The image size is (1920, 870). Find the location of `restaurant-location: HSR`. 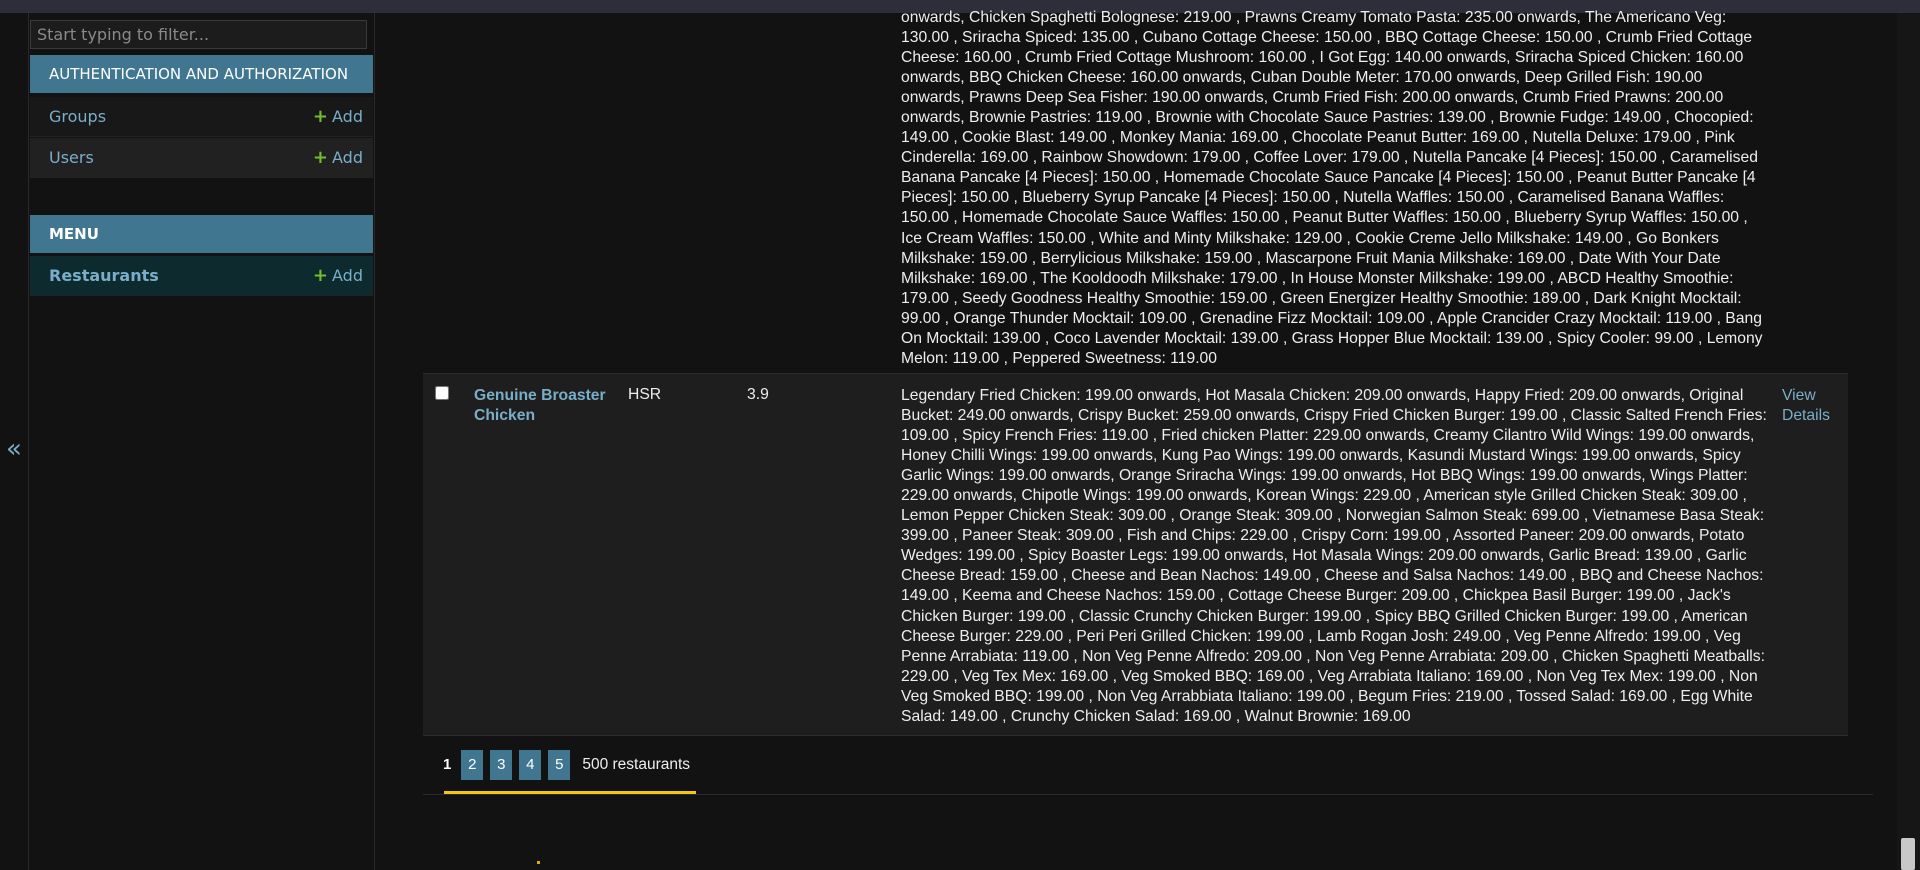

restaurant-location: HSR is located at coordinates (645, 394).